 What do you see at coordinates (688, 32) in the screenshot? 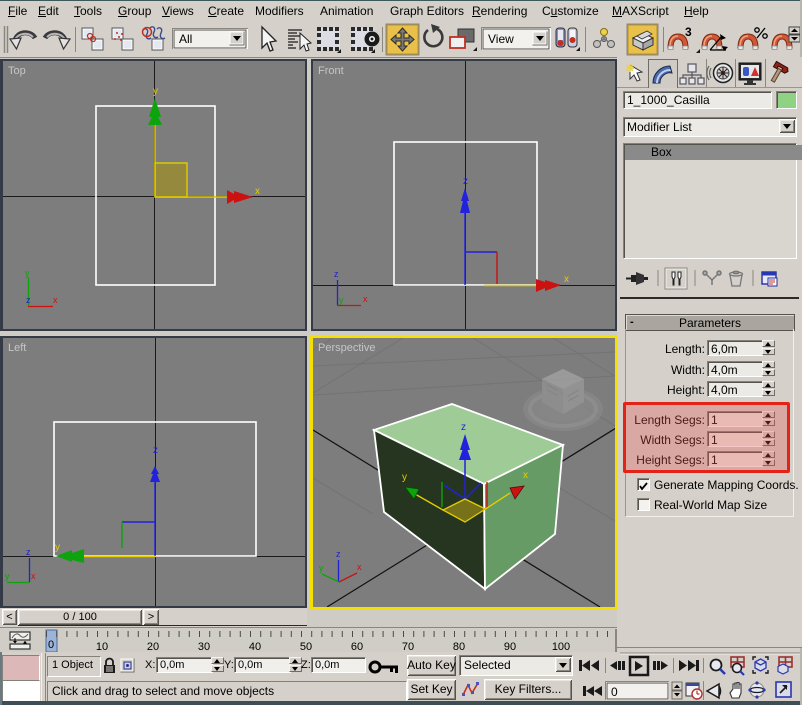
I see `svg-text: 3` at bounding box center [688, 32].